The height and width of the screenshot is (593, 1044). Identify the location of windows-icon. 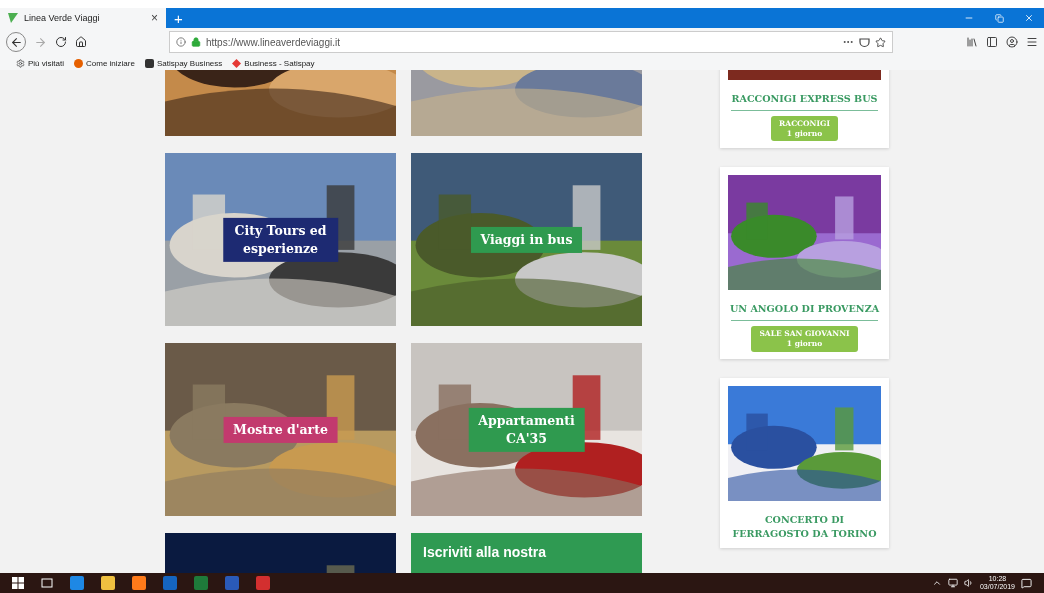
(18, 583).